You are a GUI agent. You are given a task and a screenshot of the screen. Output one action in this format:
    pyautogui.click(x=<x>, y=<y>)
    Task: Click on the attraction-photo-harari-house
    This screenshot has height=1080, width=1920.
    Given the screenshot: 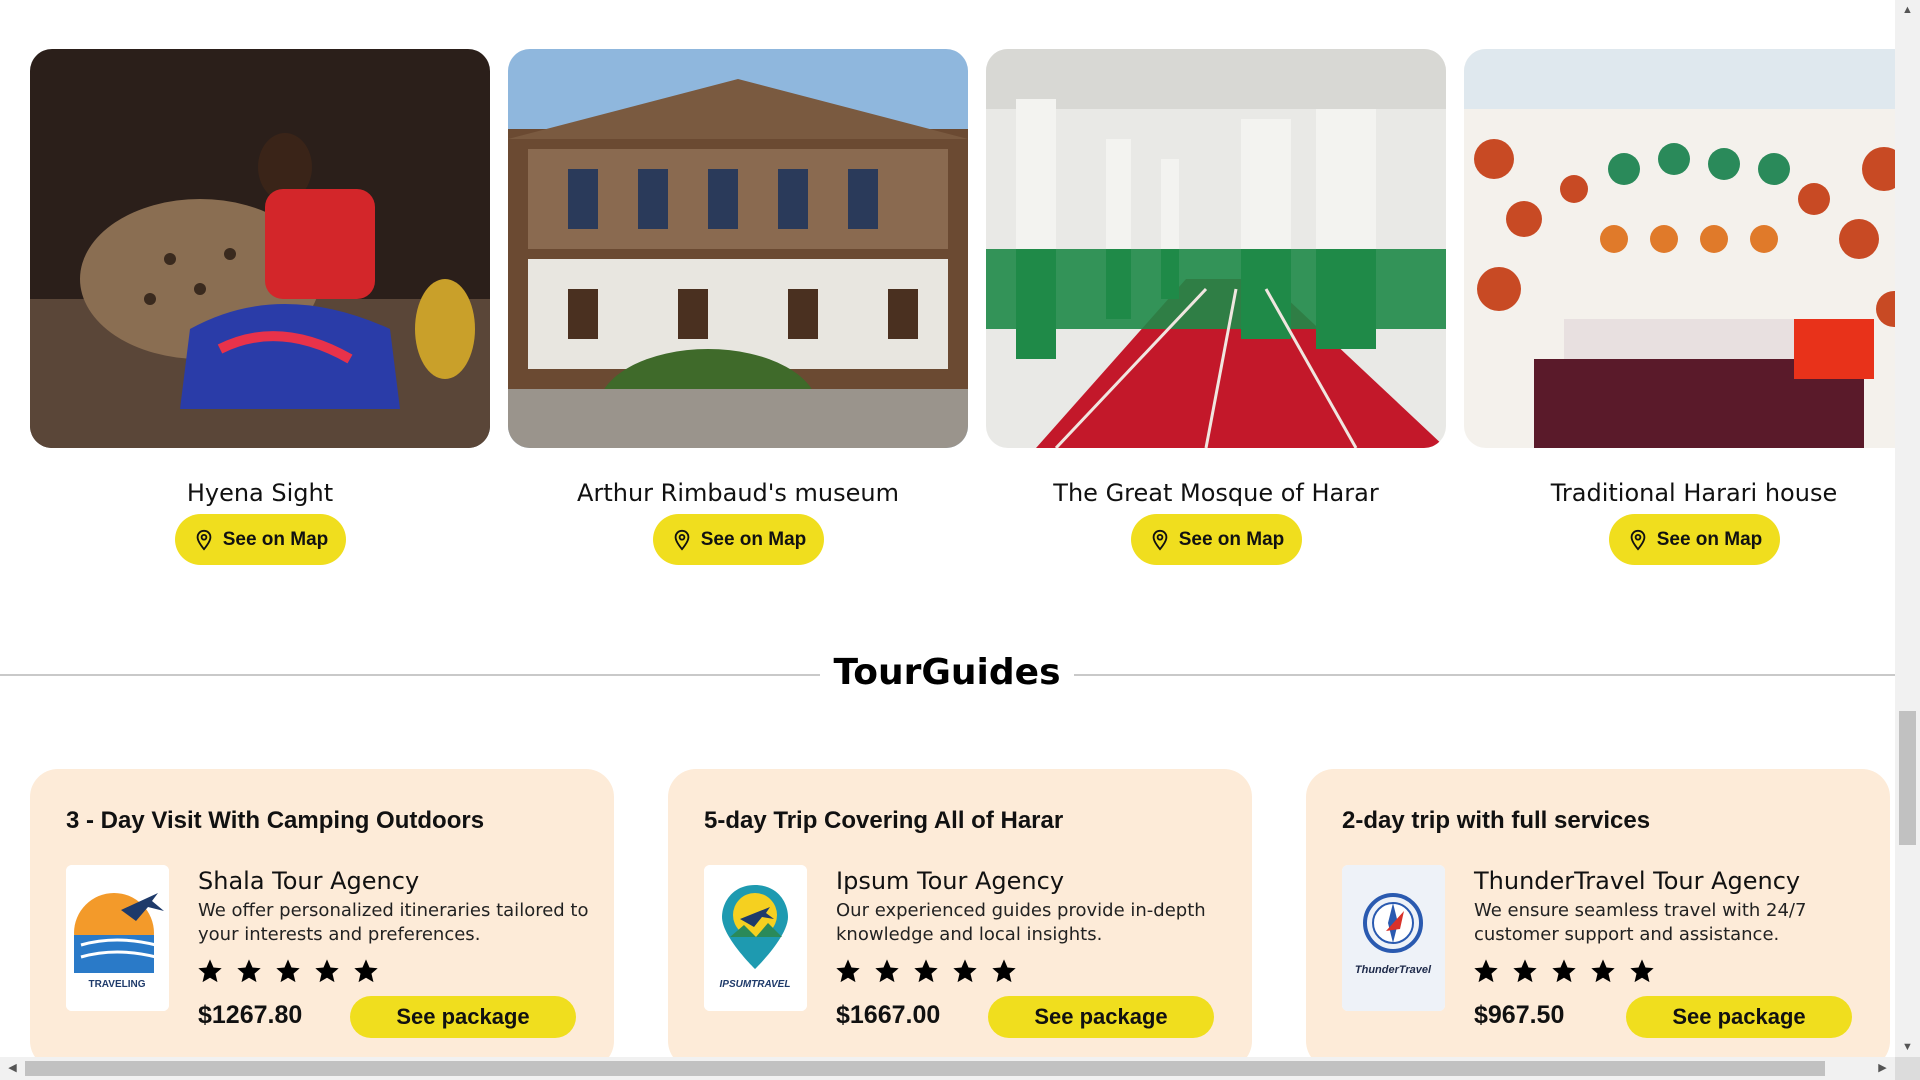 What is the action you would take?
    pyautogui.click(x=1679, y=248)
    